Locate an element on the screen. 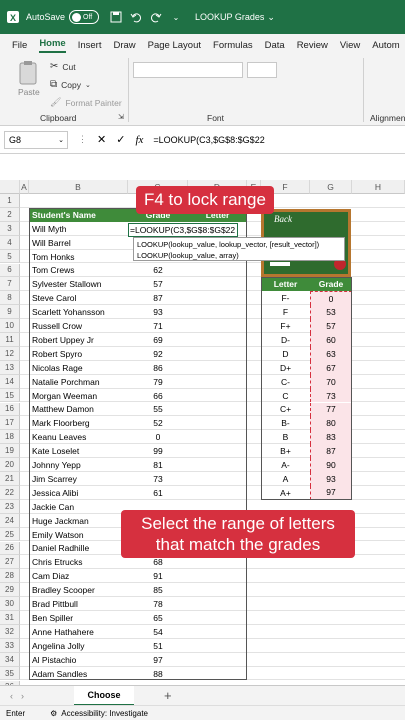  sheet-tab-choose: Choose is located at coordinates (104, 695).